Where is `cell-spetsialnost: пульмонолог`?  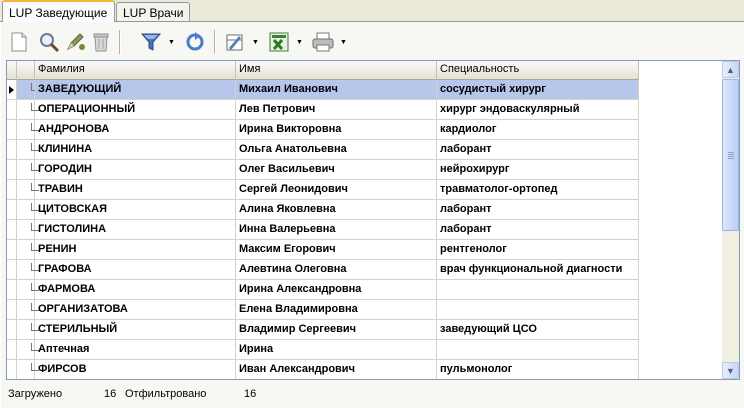
cell-spetsialnost: пульмонолог is located at coordinates (538, 369).